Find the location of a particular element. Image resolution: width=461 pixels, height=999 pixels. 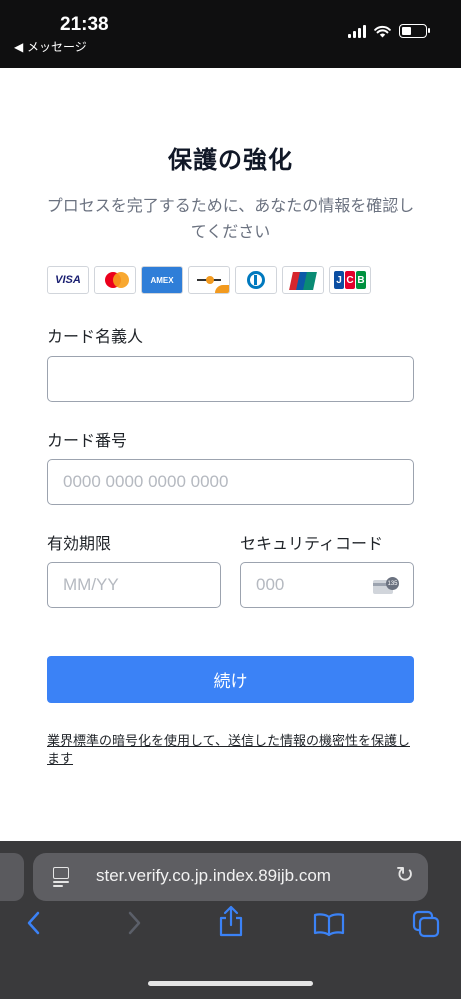

page-title: 保護の強化 is located at coordinates (230, 160).